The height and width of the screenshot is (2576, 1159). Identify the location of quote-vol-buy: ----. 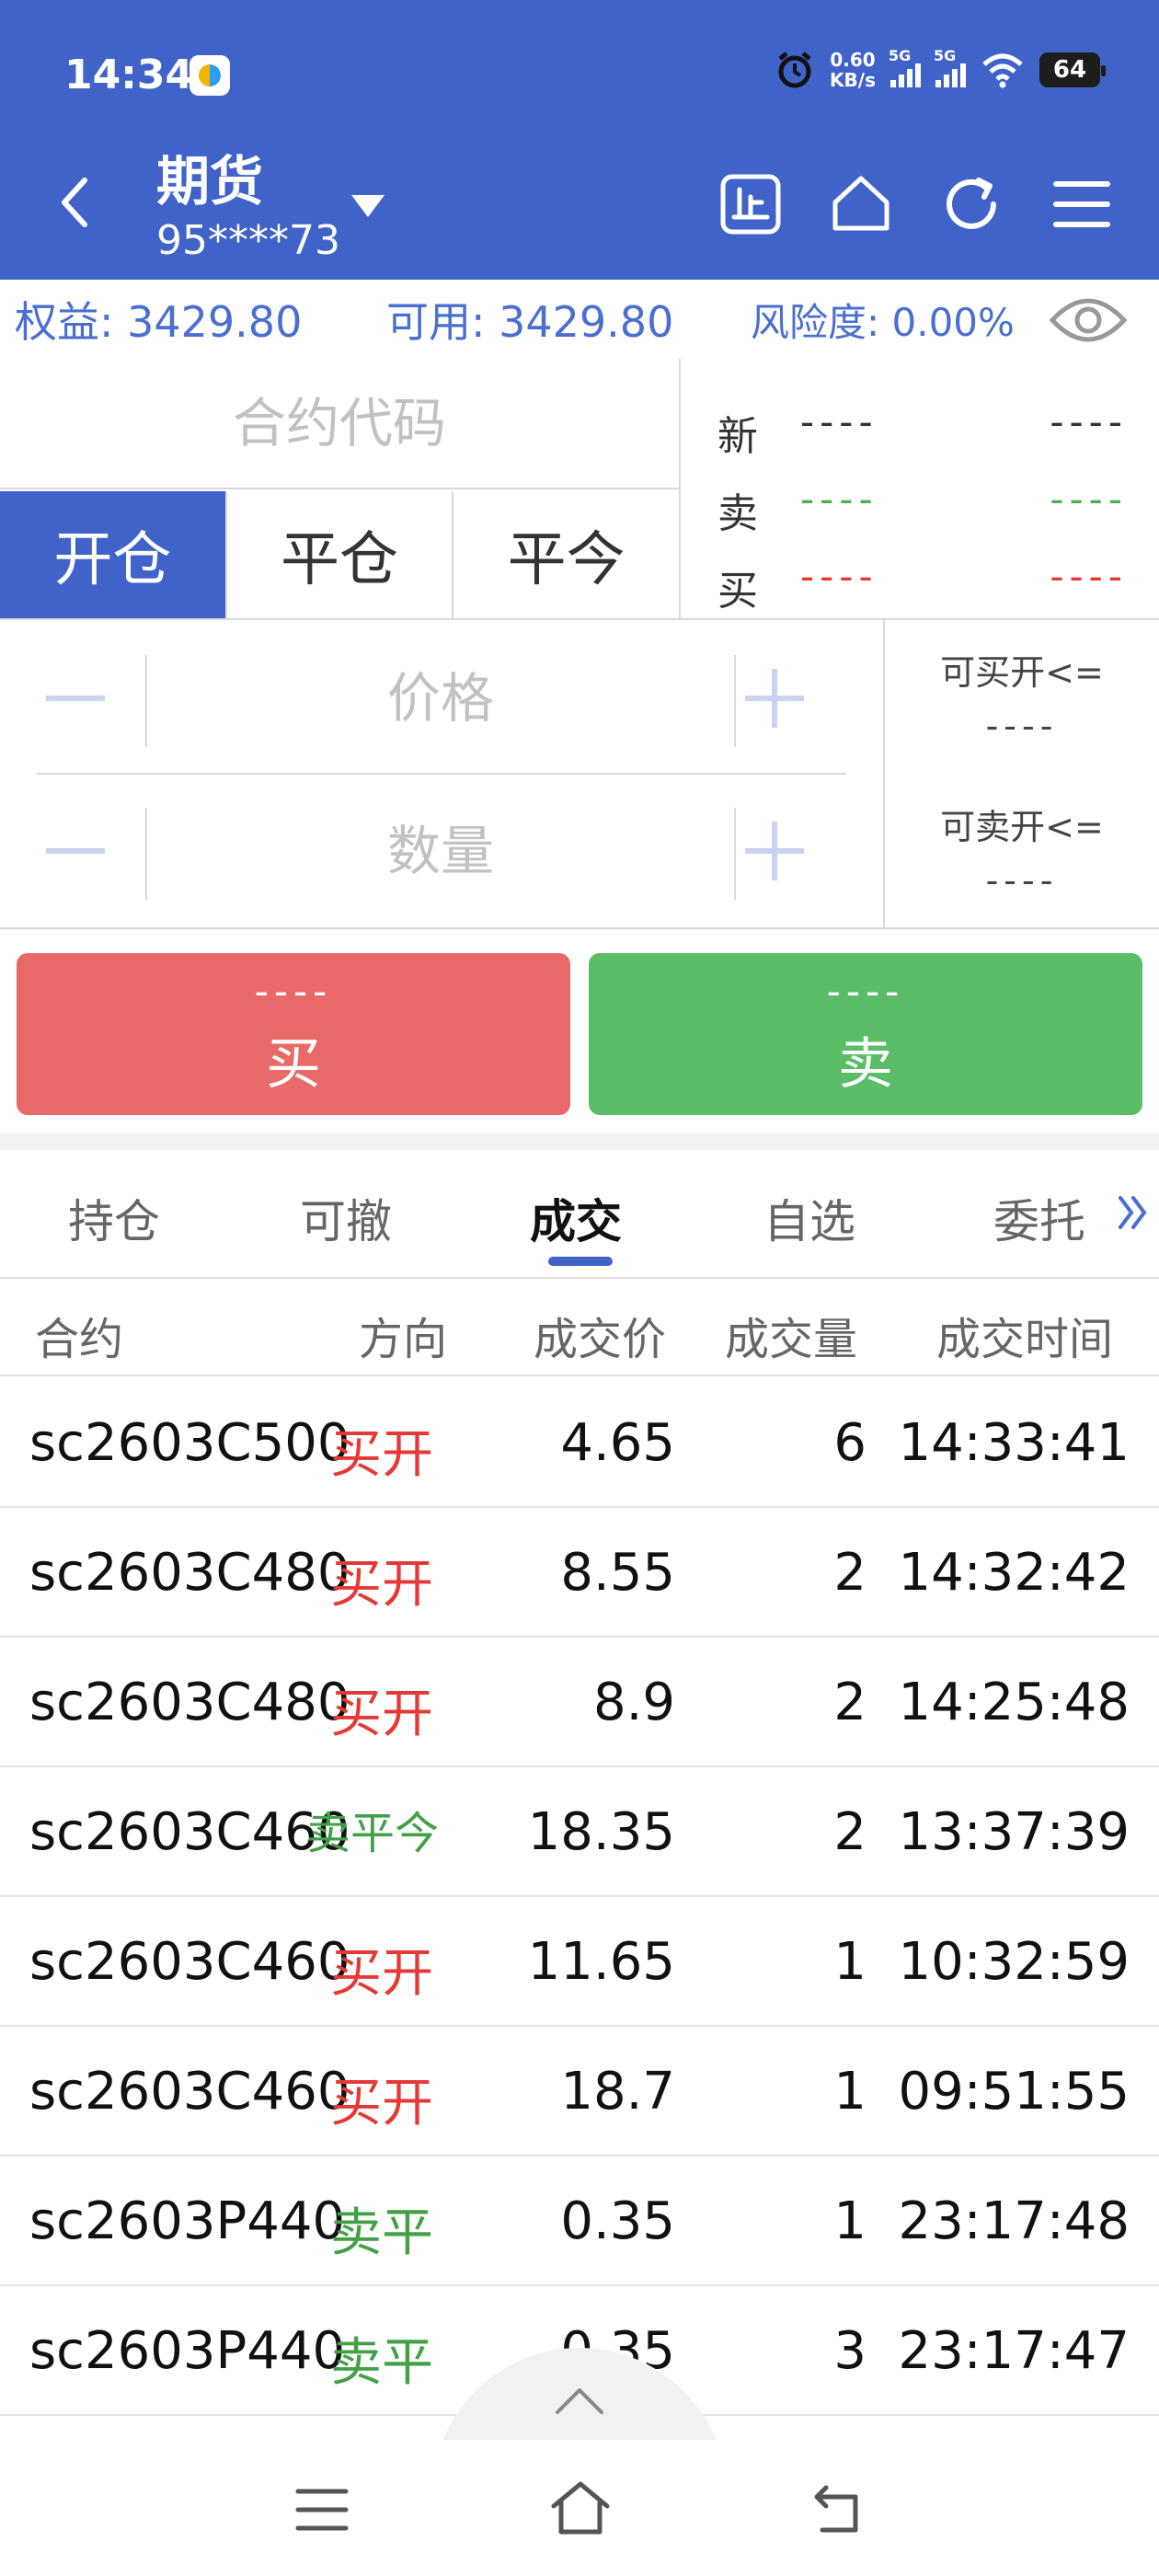
(1089, 576).